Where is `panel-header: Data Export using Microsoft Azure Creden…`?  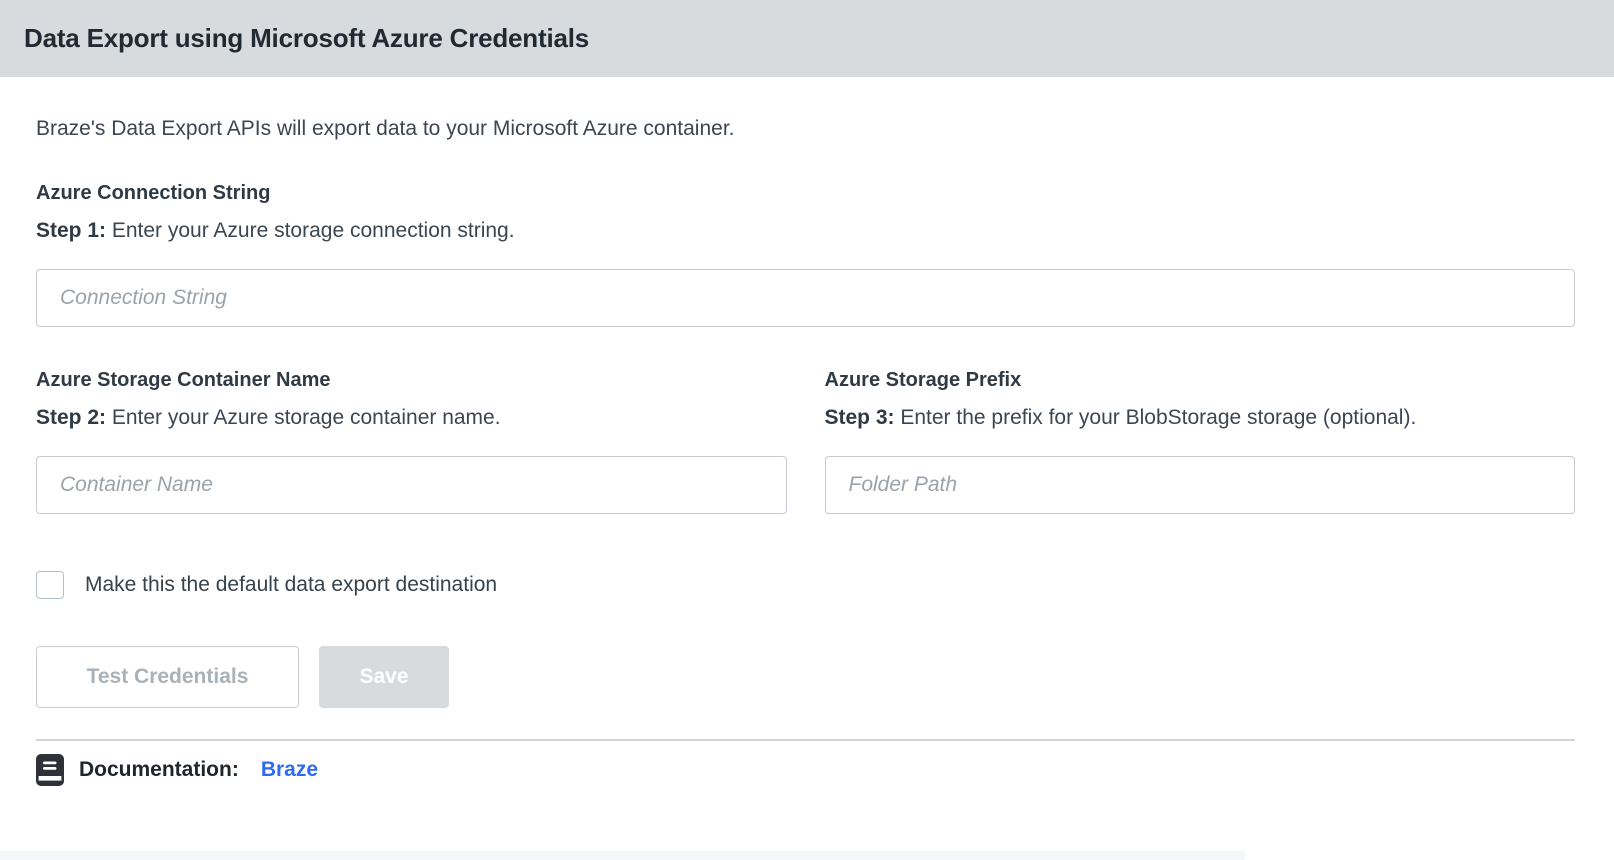
panel-header: Data Export using Microsoft Azure Creden… is located at coordinates (807, 38).